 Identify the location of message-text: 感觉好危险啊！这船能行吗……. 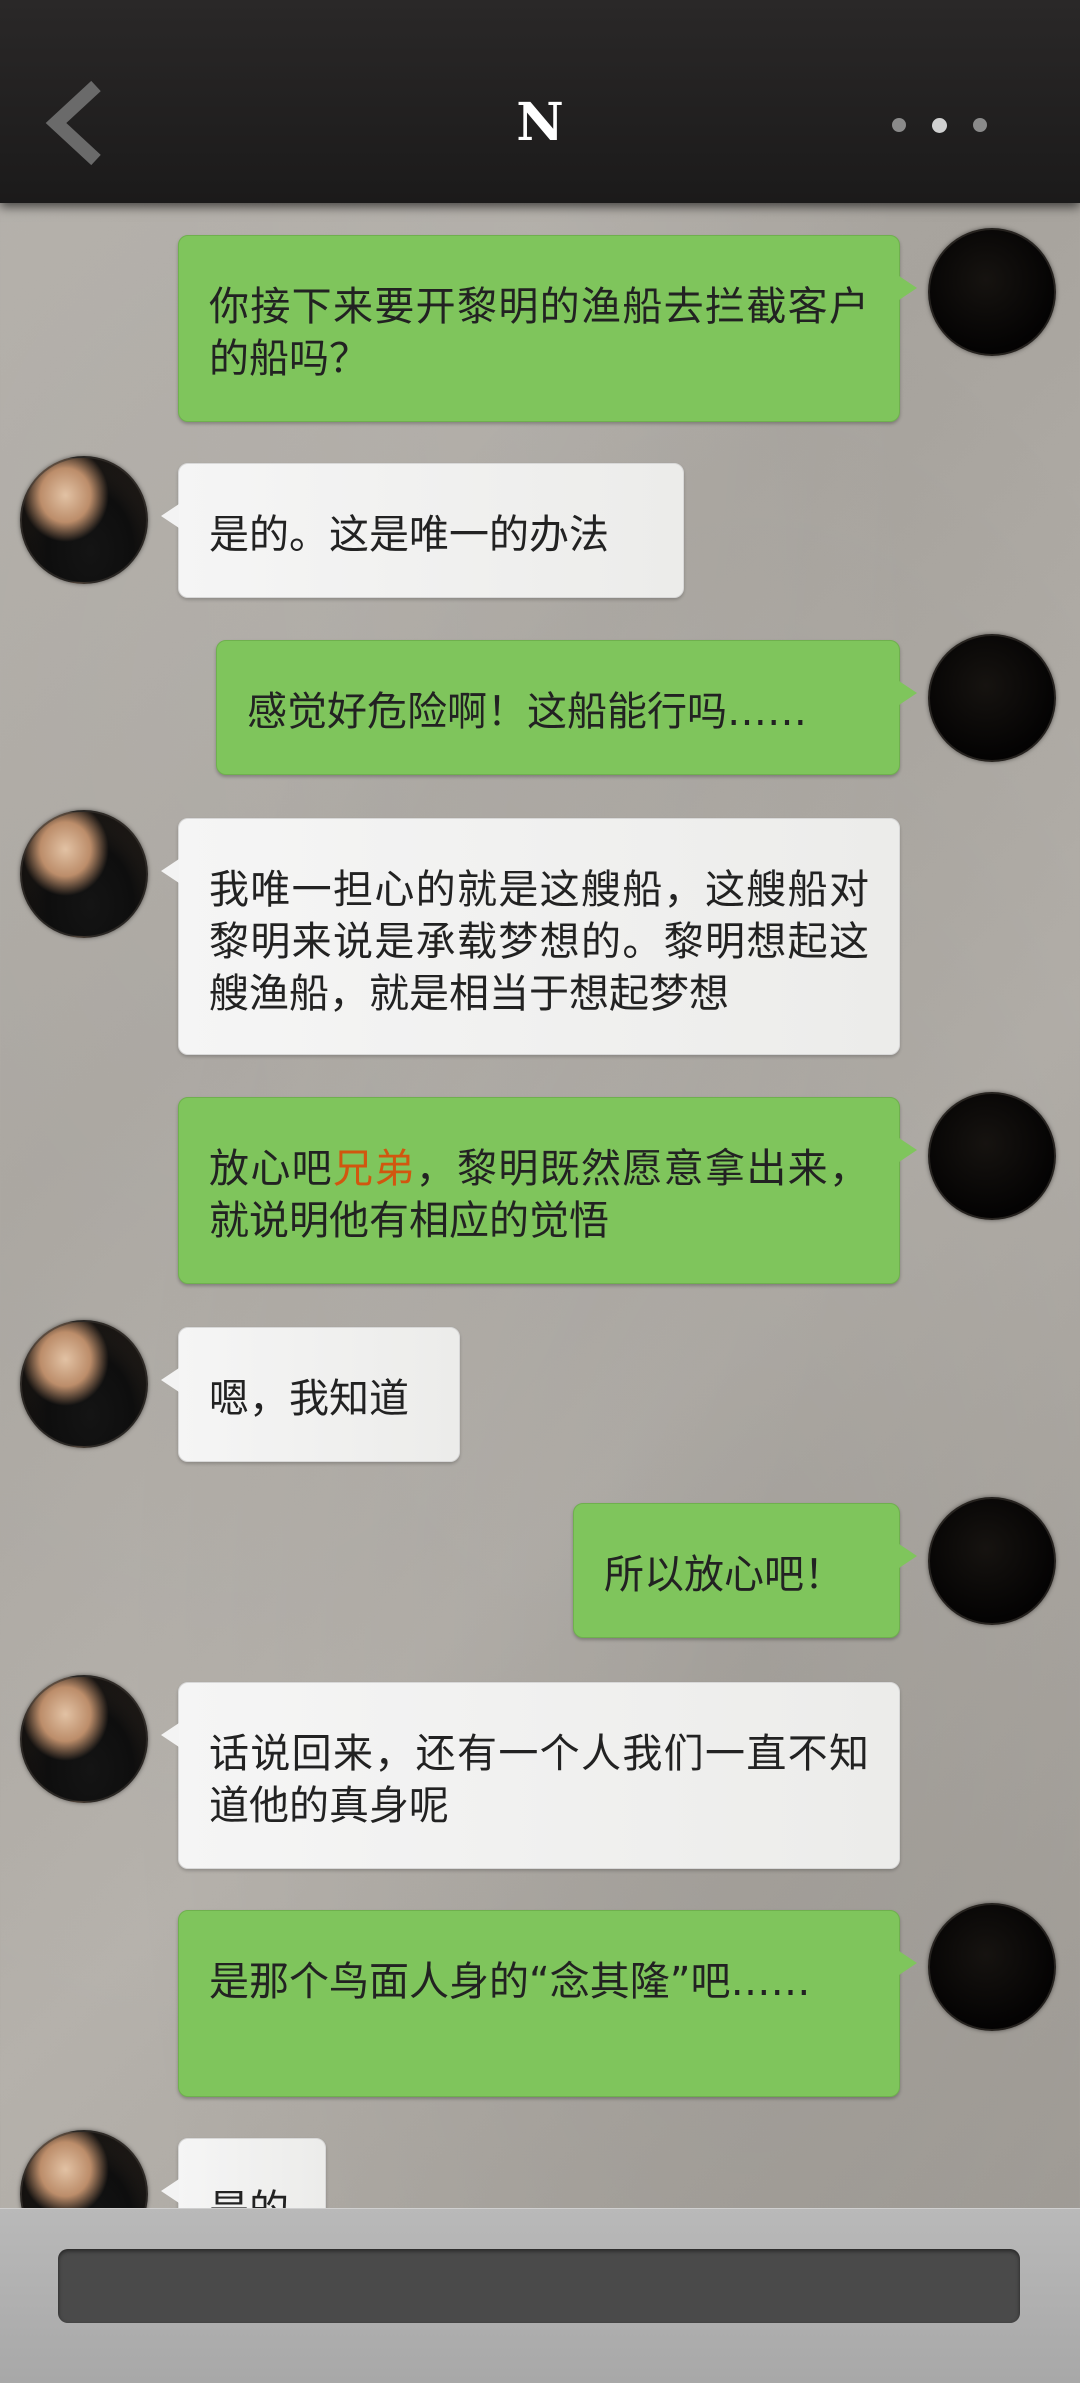
(527, 712).